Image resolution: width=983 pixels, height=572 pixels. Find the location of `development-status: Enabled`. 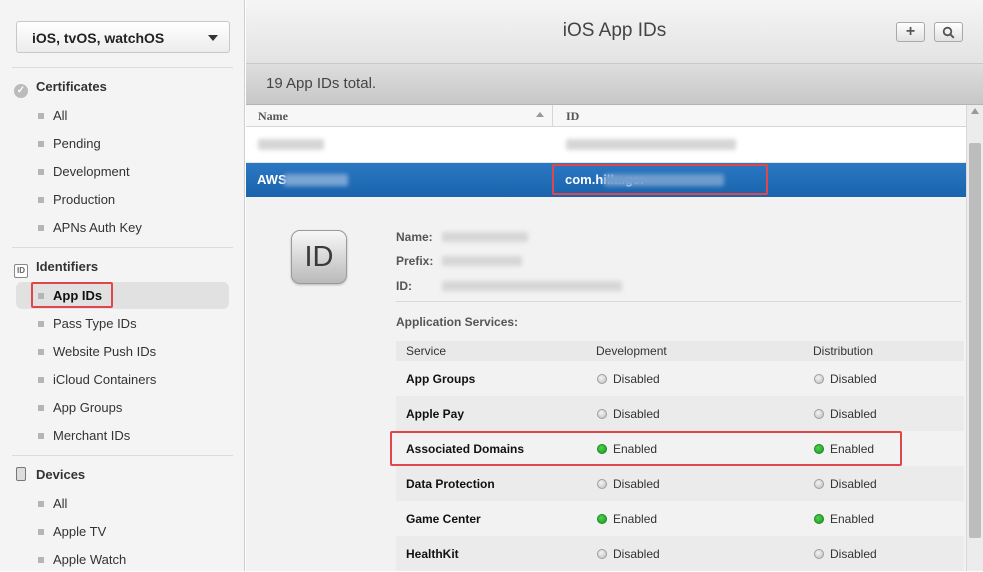

development-status: Enabled is located at coordinates (627, 519).